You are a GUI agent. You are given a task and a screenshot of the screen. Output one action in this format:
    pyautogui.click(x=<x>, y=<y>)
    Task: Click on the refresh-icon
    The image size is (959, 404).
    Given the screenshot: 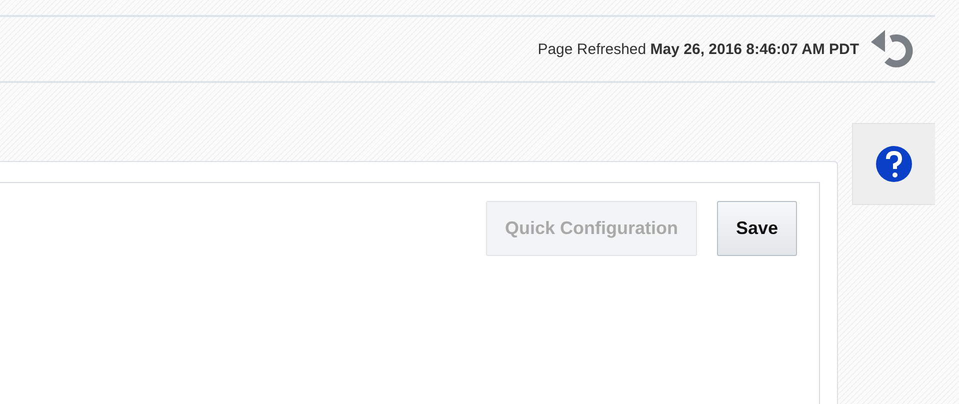 What is the action you would take?
    pyautogui.click(x=892, y=49)
    